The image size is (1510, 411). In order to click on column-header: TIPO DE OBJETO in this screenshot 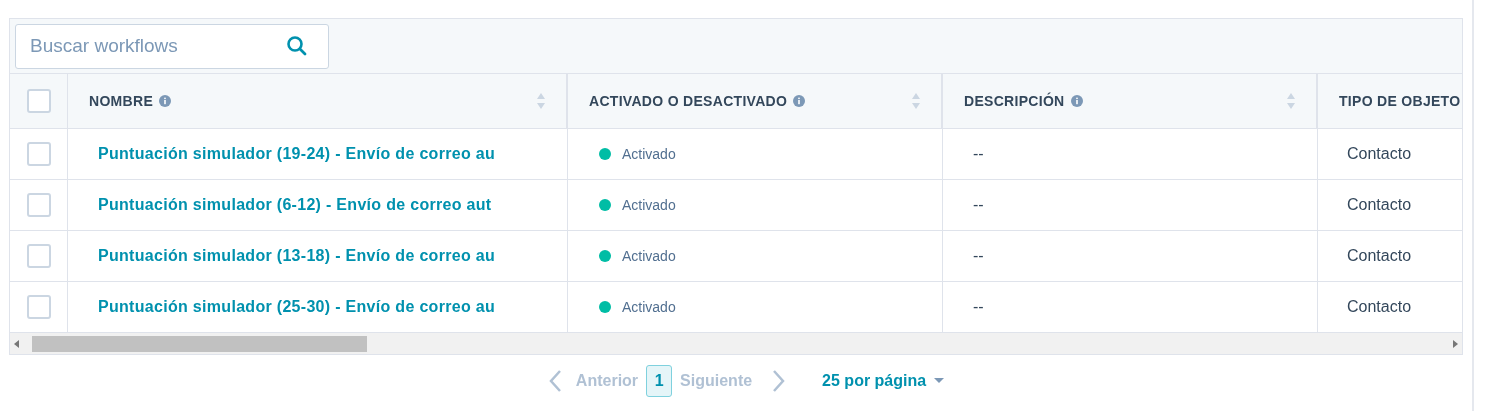, I will do `click(1400, 101)`.